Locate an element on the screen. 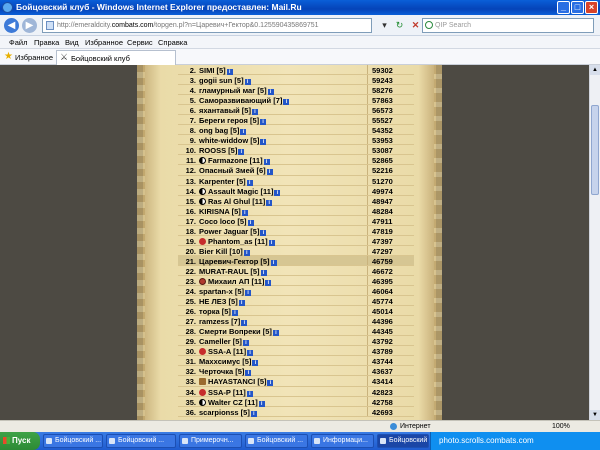  player-entry: НЕ ЛЕЗ [5] i is located at coordinates (222, 302).